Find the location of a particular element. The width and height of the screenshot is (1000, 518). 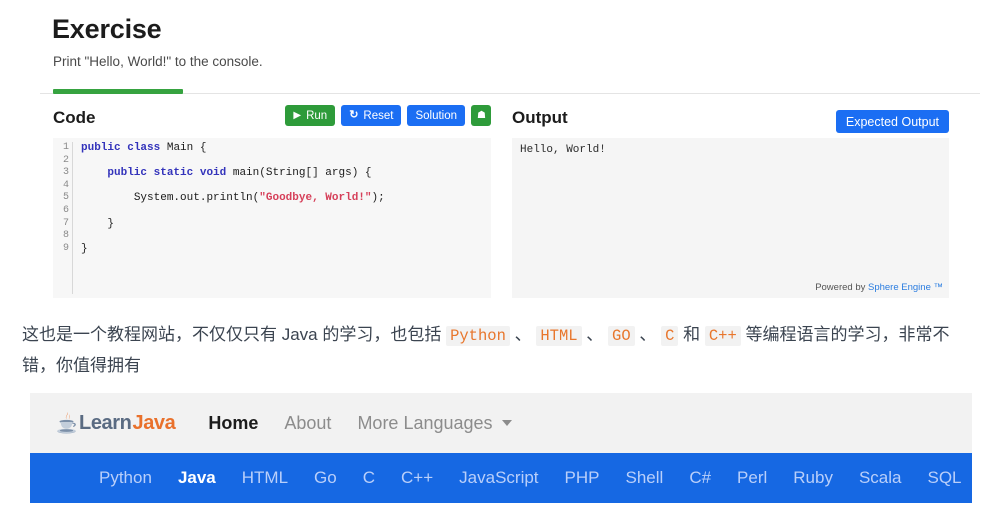

inline-code-python: Python is located at coordinates (478, 336).